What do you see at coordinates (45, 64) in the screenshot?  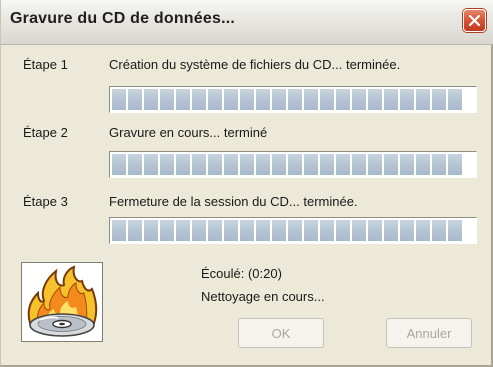 I see `step-1-label: Étape 1` at bounding box center [45, 64].